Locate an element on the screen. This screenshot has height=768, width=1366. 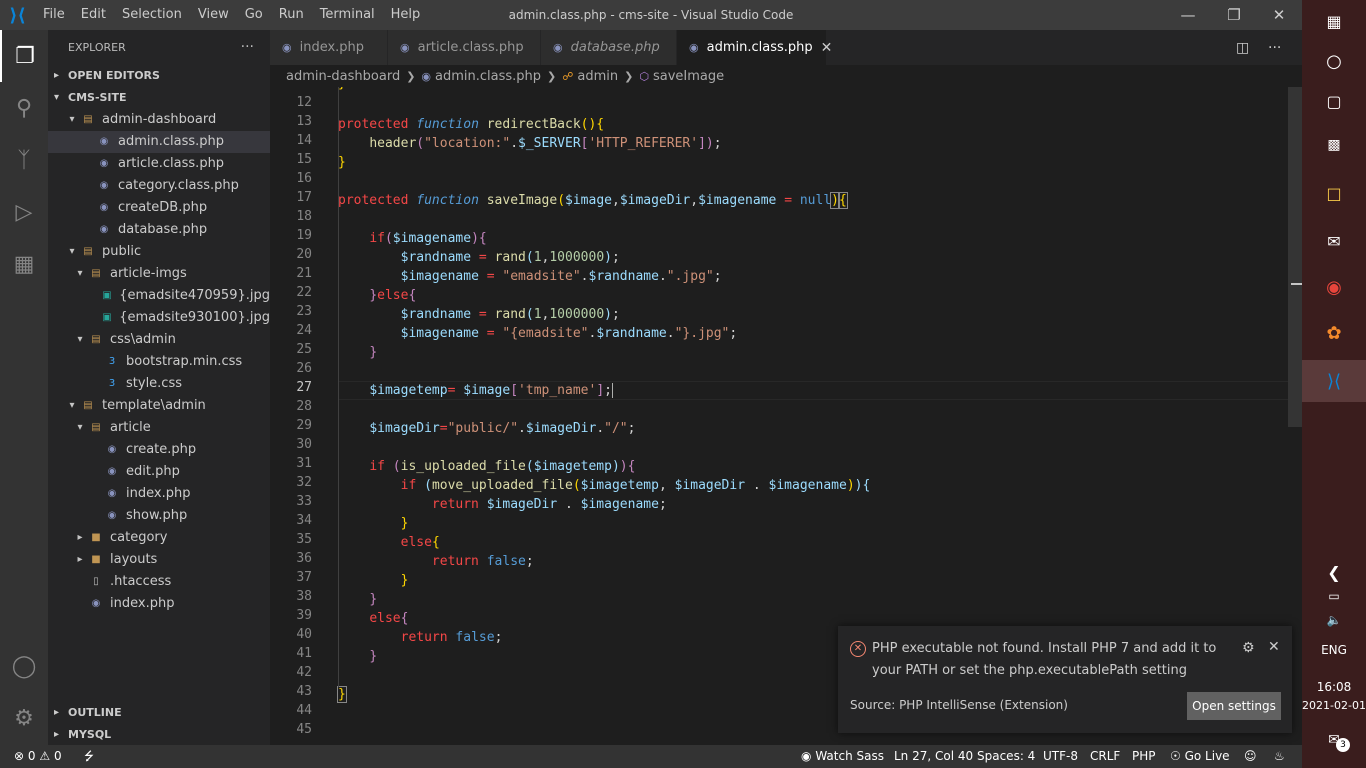
restore-icon: ❐ is located at coordinates (1234, 15).